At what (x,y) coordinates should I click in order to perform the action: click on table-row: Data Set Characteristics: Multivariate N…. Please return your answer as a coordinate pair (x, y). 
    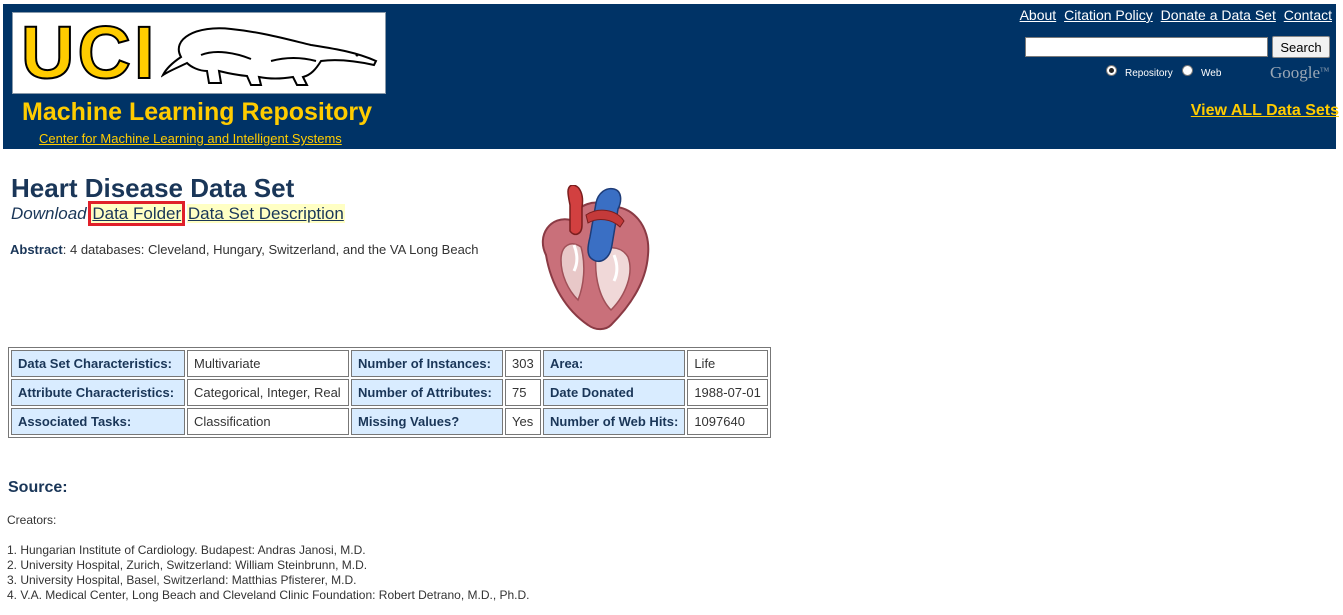
    Looking at the image, I should click on (390, 363).